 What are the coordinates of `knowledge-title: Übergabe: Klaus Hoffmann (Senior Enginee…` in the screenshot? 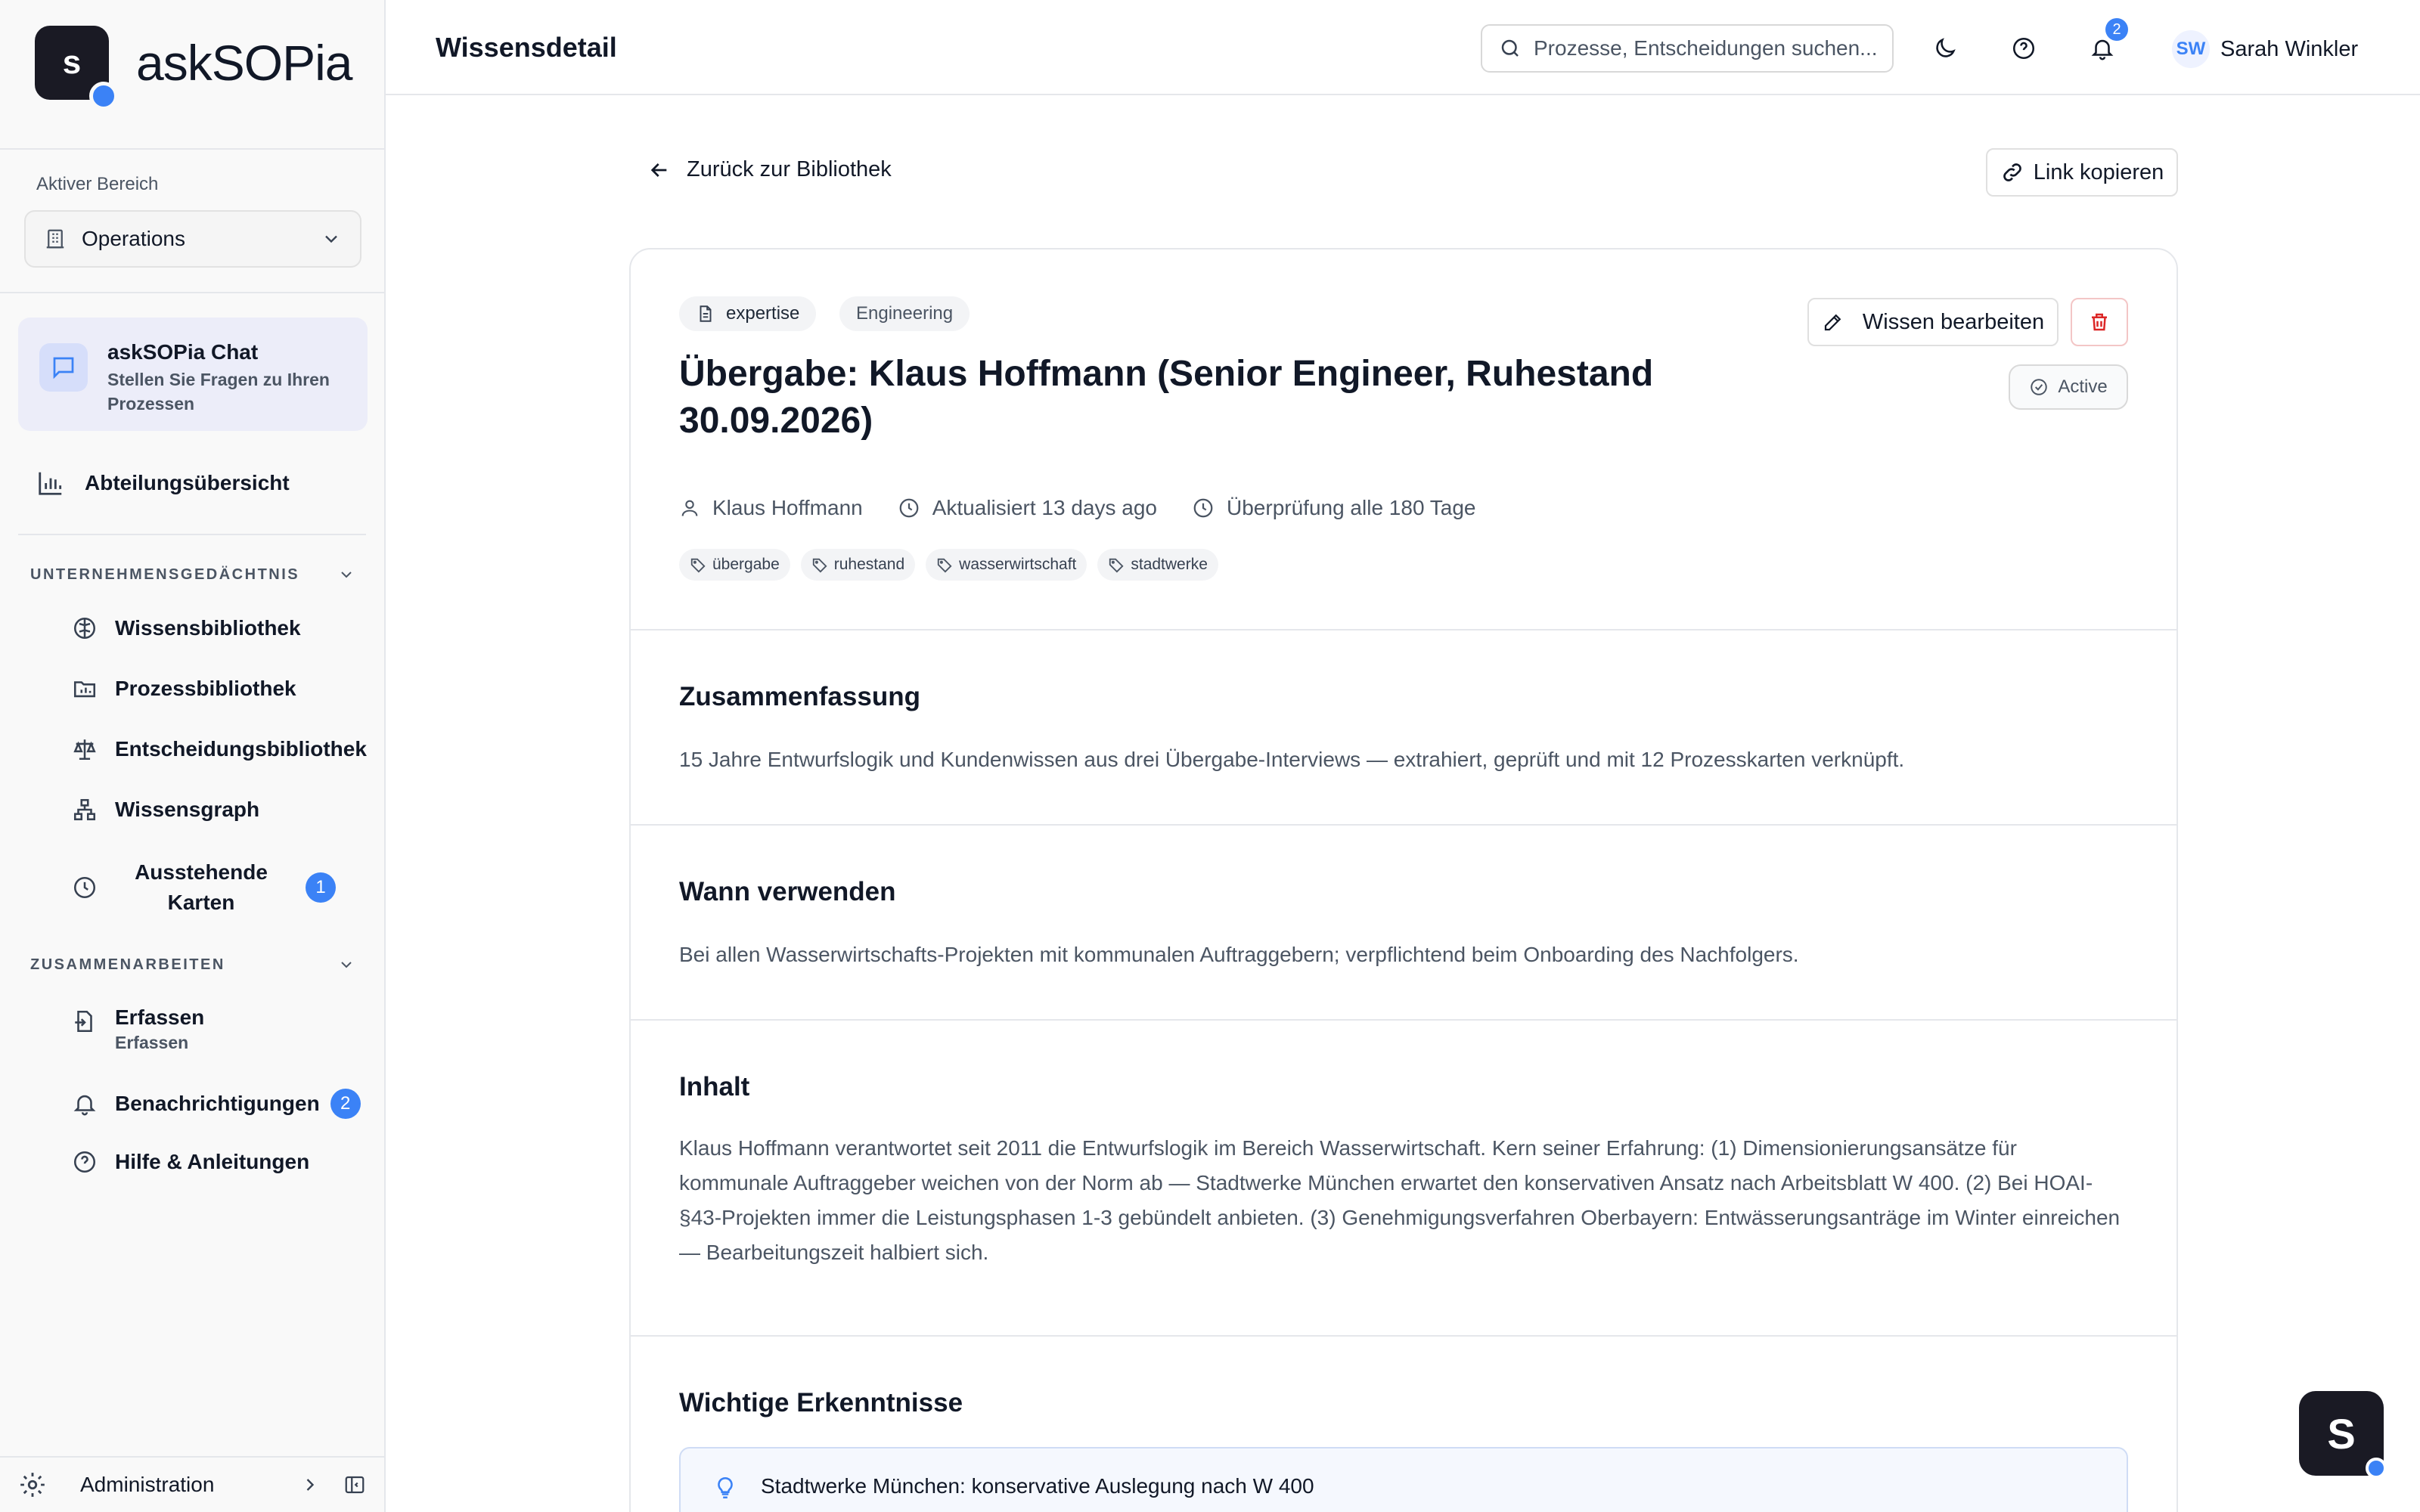 It's located at (1166, 398).